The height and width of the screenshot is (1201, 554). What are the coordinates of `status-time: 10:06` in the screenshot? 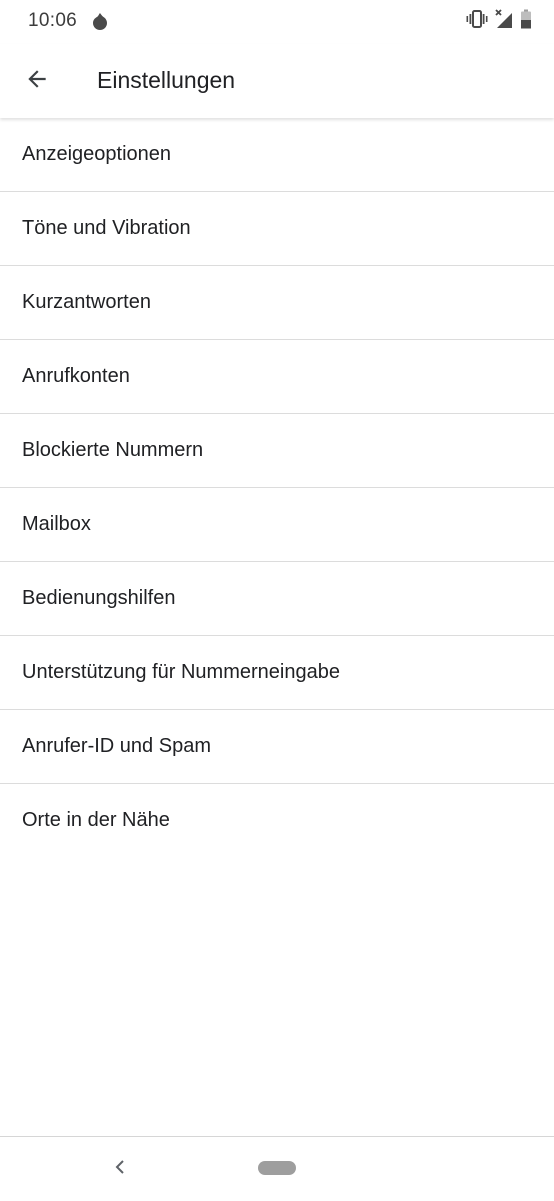 It's located at (53, 20).